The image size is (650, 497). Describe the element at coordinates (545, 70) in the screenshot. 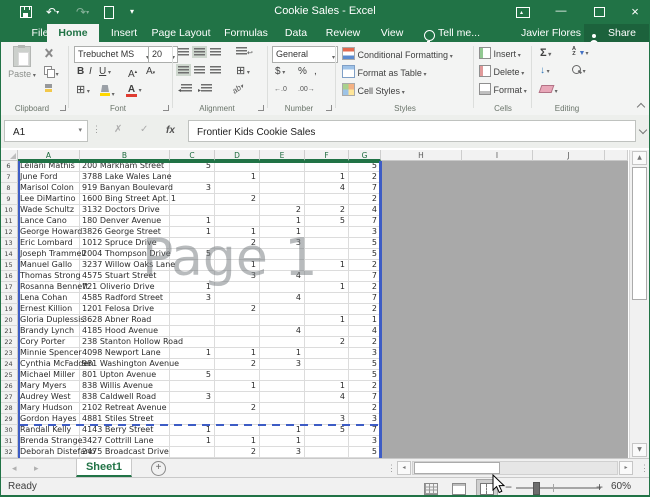

I see `fill-button: ↓ ▾` at that location.